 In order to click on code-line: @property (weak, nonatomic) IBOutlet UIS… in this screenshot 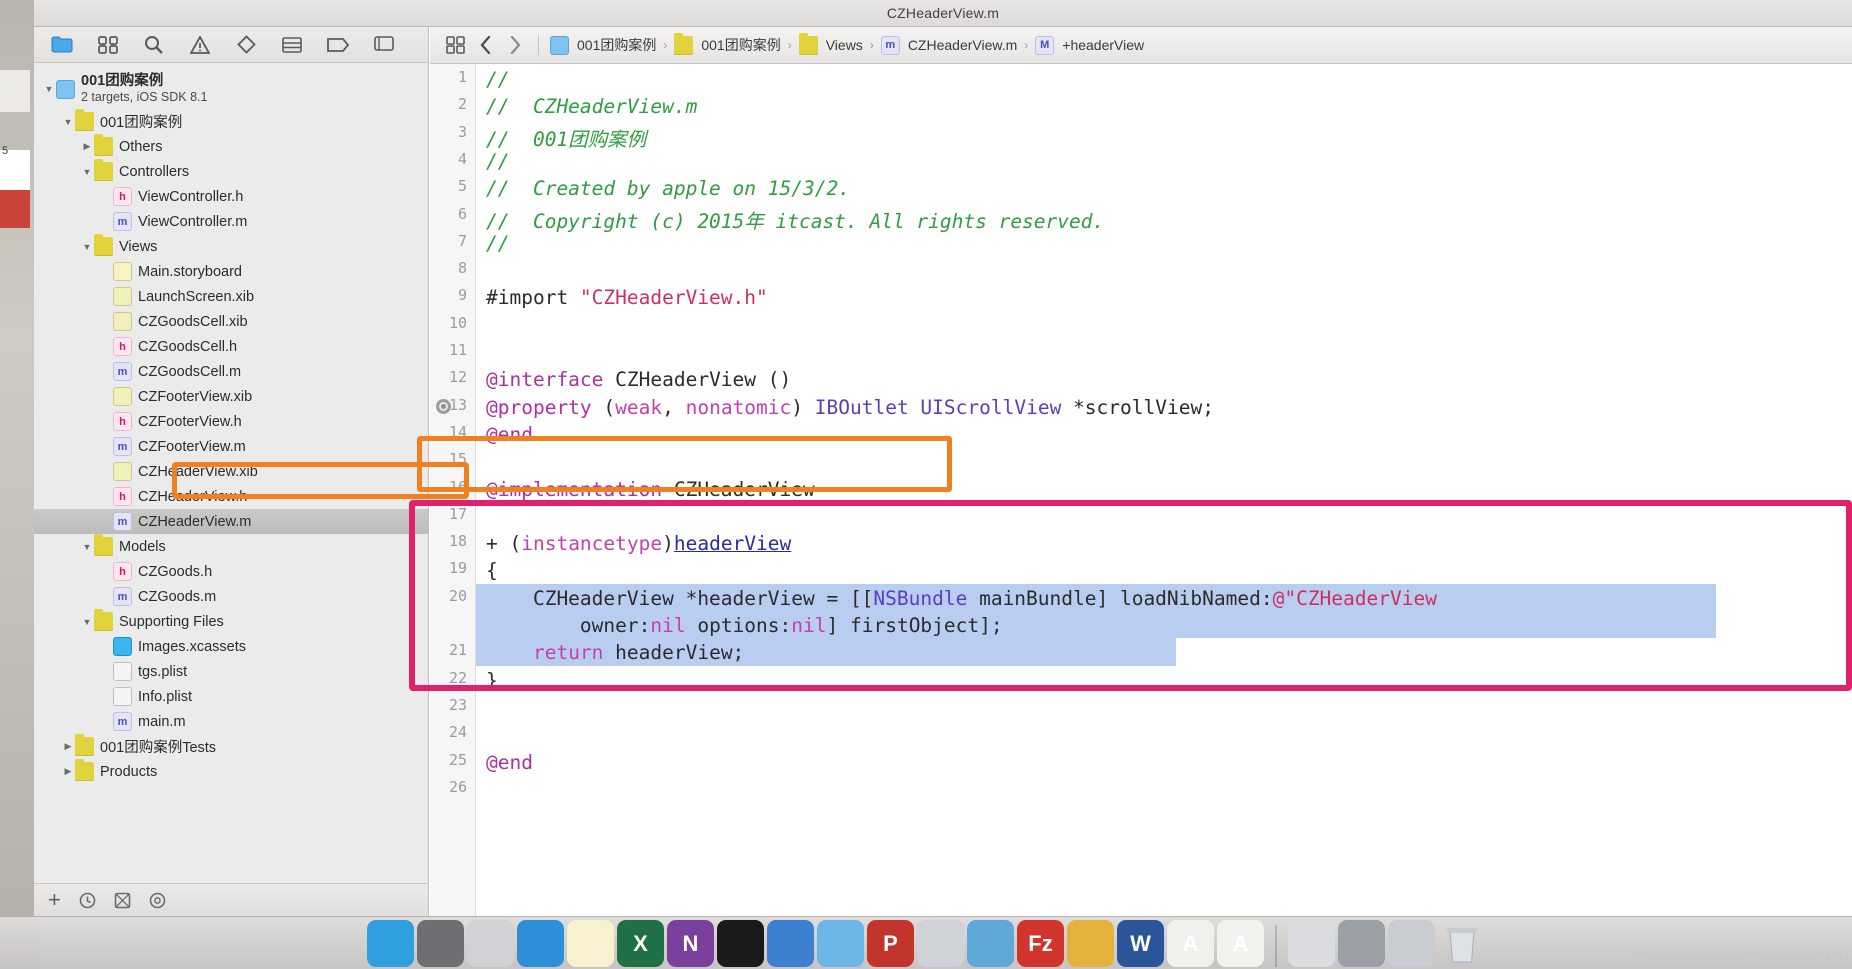, I will do `click(850, 407)`.